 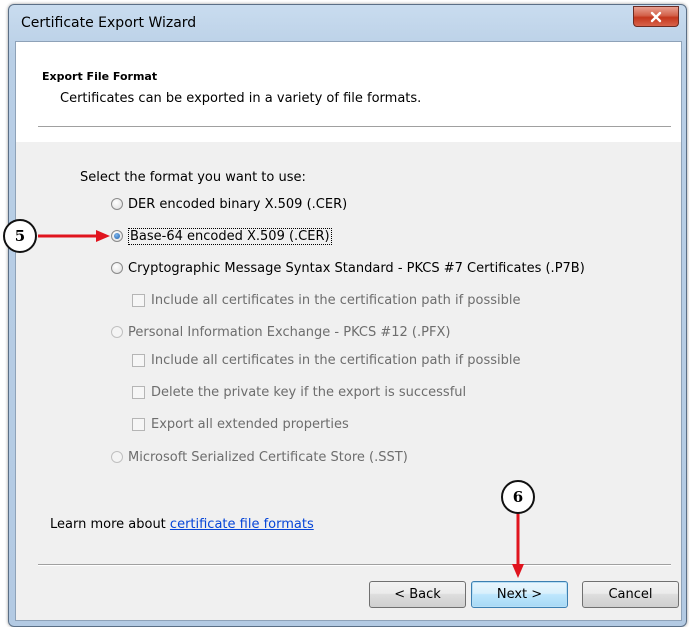 I want to click on step-6-arrow, so click(x=518, y=545).